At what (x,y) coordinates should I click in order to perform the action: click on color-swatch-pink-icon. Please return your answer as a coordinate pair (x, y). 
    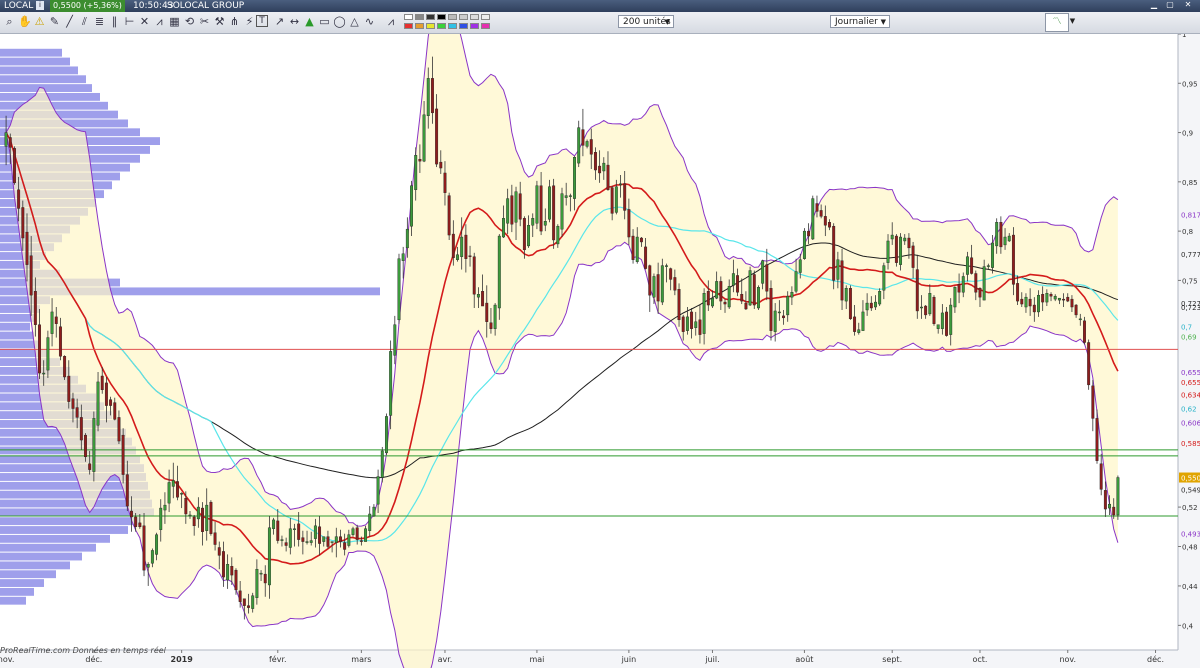
    Looking at the image, I should click on (485, 26).